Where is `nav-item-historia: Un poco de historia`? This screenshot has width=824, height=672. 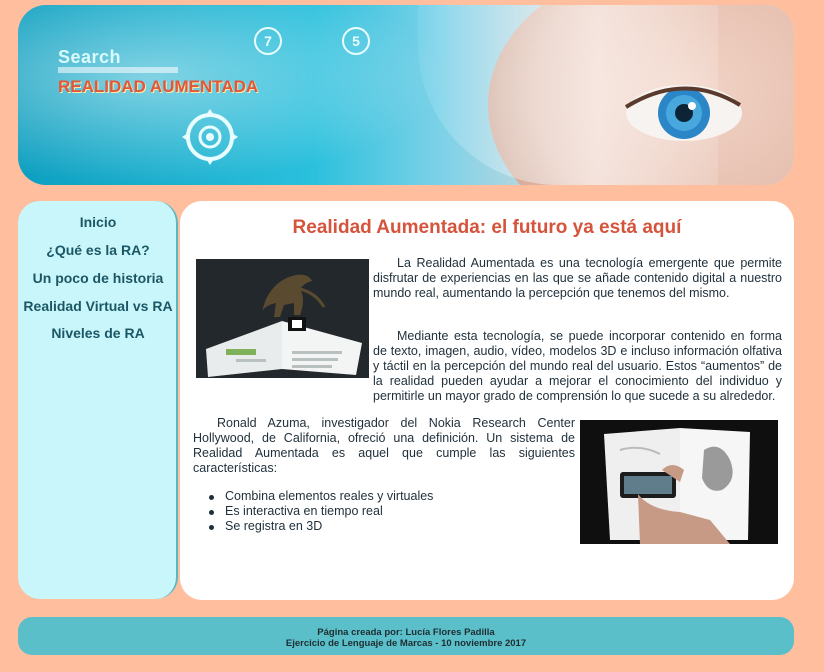 nav-item-historia: Un poco de historia is located at coordinates (98, 278).